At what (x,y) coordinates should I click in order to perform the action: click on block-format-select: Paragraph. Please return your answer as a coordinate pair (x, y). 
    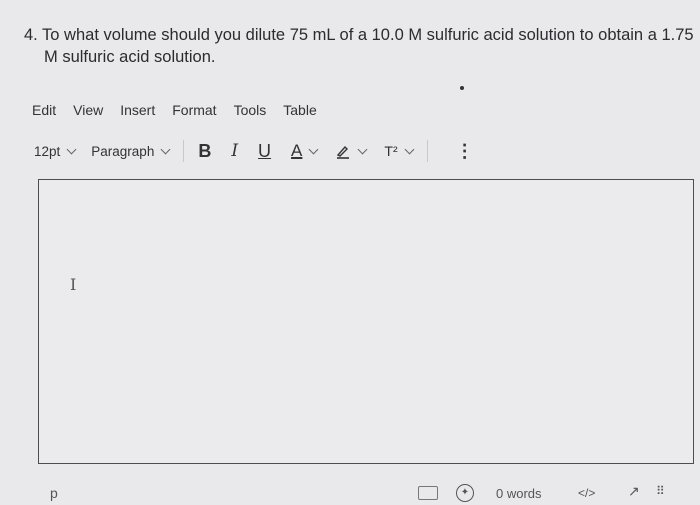
    Looking at the image, I should click on (131, 151).